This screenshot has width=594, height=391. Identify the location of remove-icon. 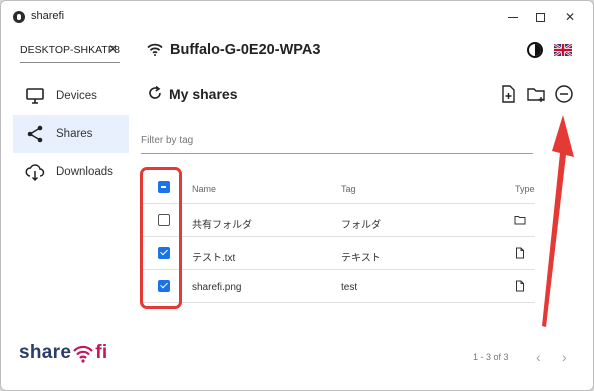
(564, 94).